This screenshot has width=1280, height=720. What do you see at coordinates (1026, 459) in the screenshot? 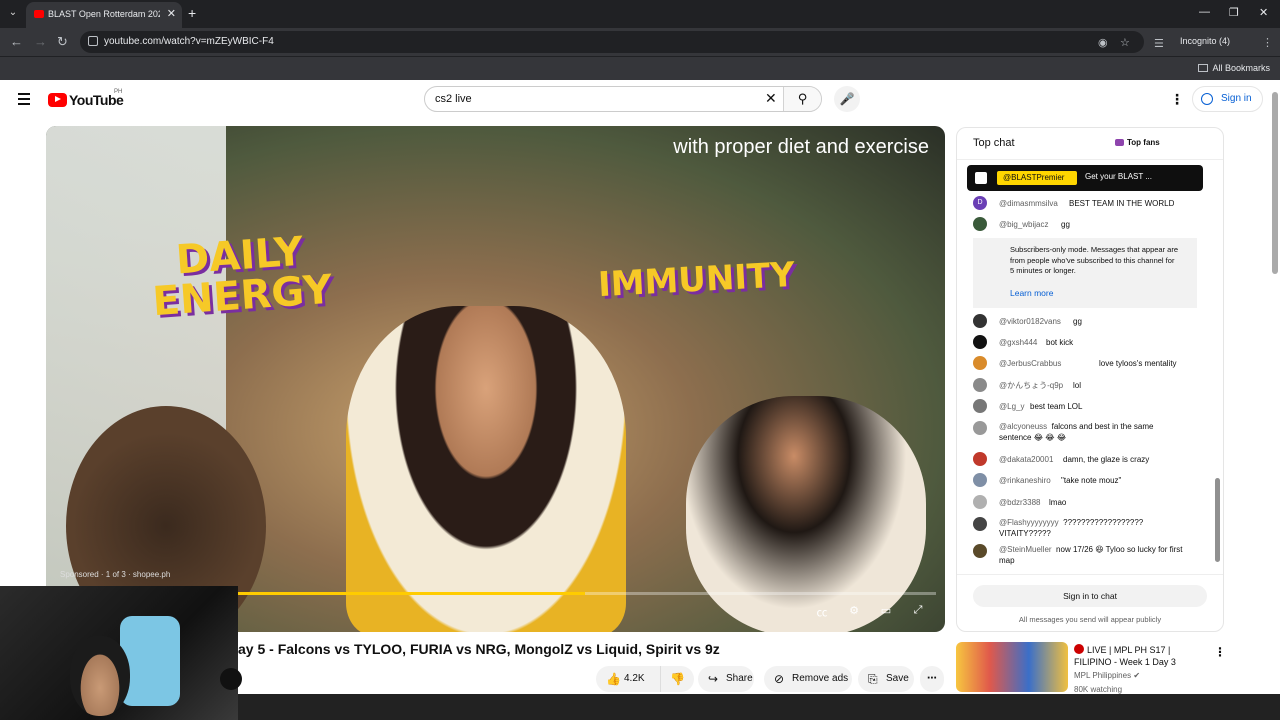
I see `message-author: @dakata20001` at bounding box center [1026, 459].